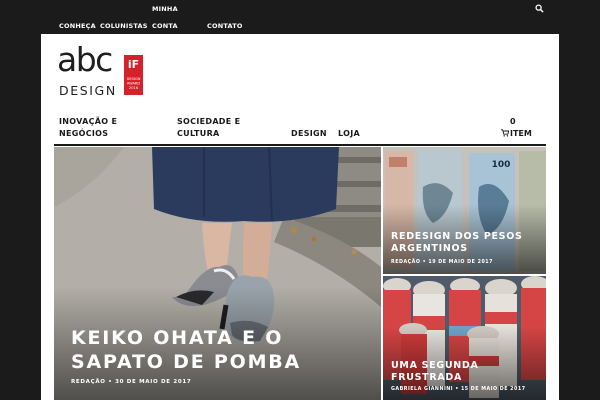 This screenshot has height=400, width=600. I want to click on featured-article-meta: REDAÇÃO • 30 DE MAIO DE 2017, so click(131, 382).